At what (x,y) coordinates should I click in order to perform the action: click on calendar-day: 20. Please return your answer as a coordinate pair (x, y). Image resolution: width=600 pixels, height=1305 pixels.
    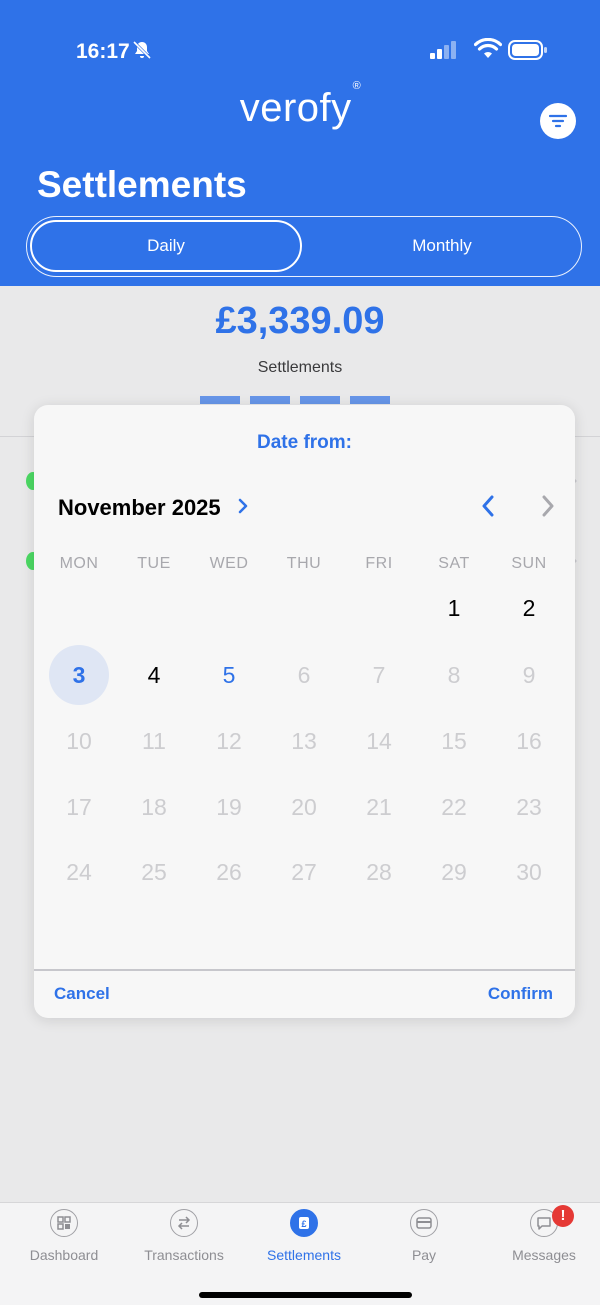
    Looking at the image, I should click on (304, 807).